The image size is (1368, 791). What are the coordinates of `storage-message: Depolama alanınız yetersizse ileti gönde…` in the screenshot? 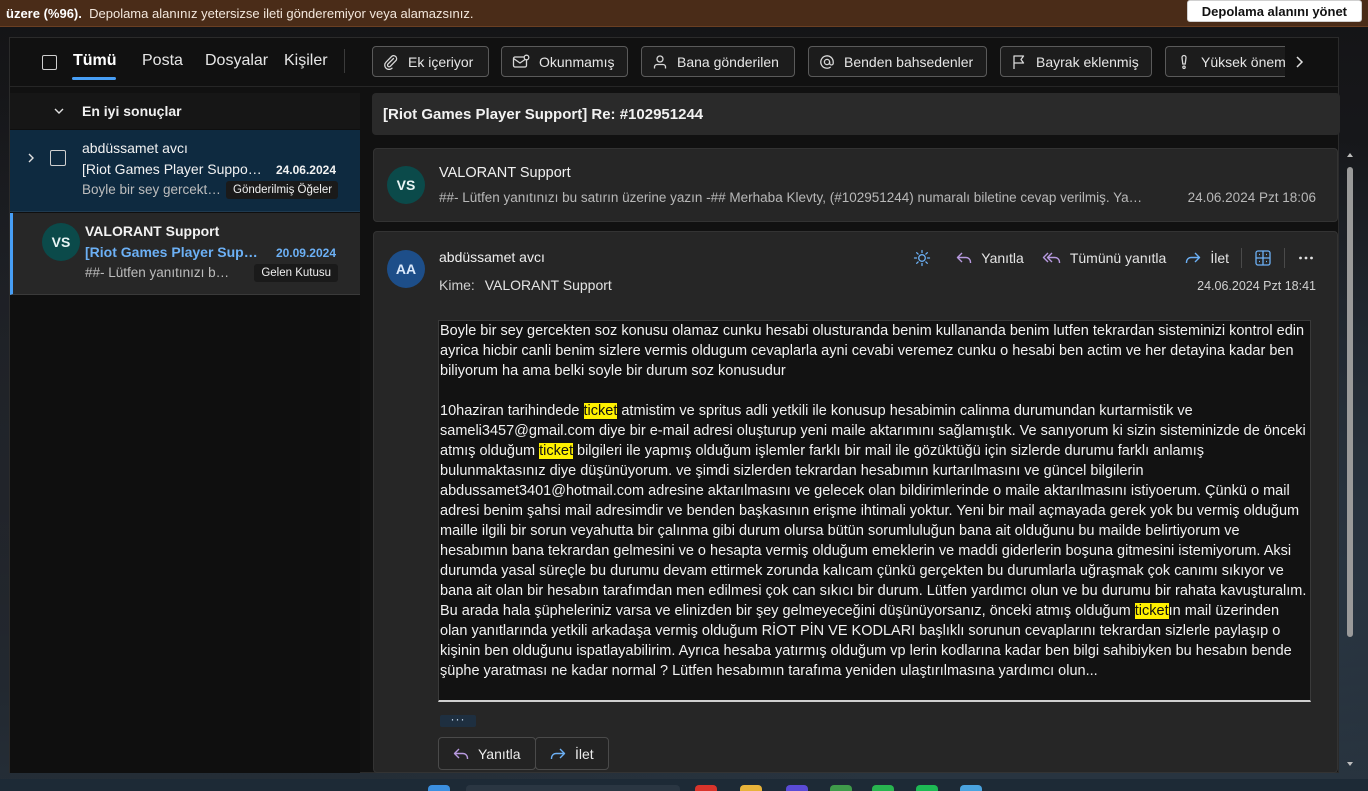 It's located at (281, 13).